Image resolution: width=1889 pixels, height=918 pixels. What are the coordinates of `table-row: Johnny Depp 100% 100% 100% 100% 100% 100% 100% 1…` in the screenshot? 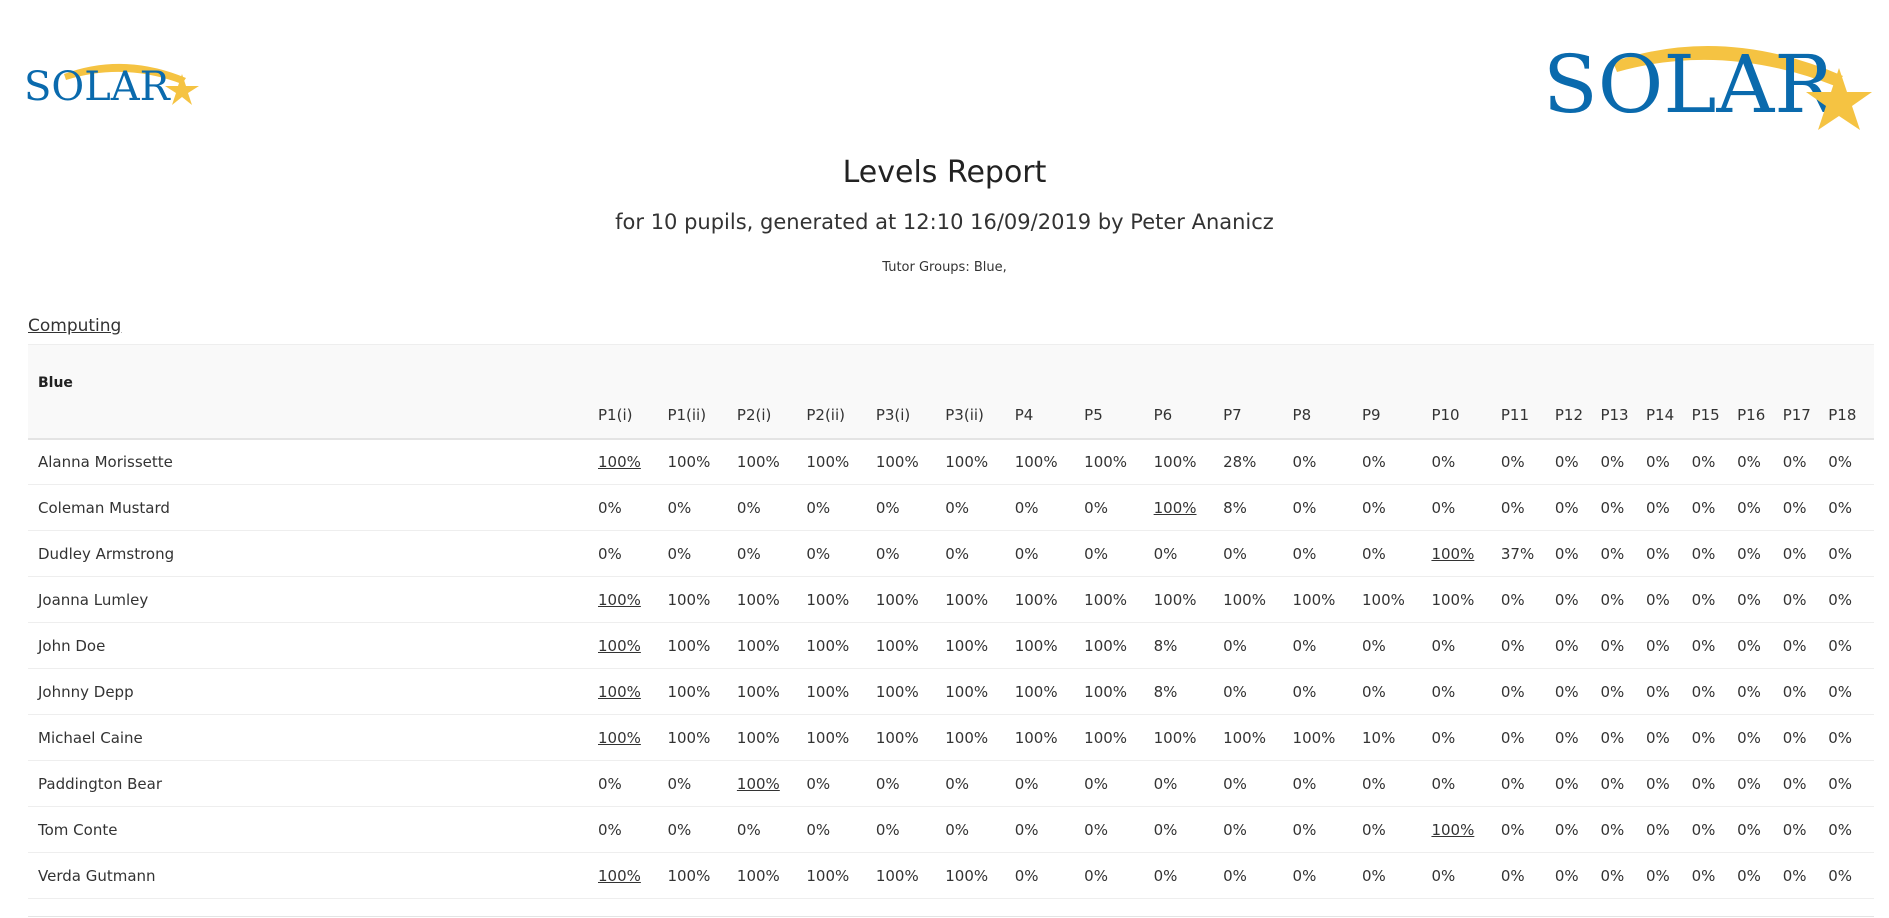 It's located at (951, 692).